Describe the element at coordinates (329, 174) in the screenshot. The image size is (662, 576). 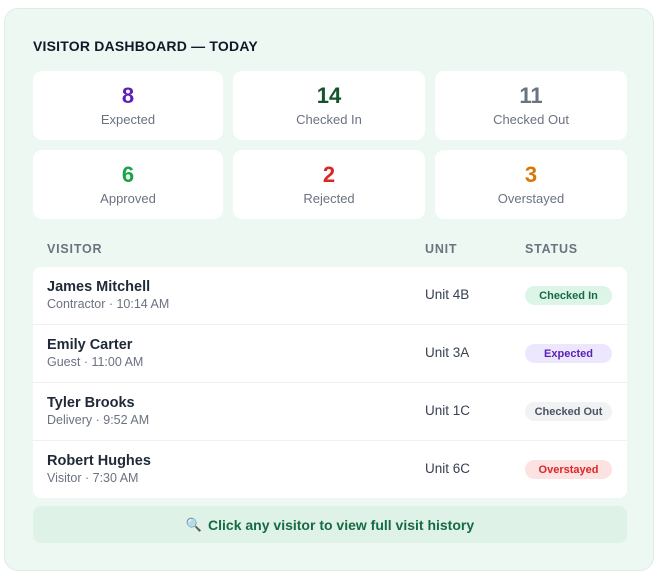
I see `stat-value: 2` at that location.